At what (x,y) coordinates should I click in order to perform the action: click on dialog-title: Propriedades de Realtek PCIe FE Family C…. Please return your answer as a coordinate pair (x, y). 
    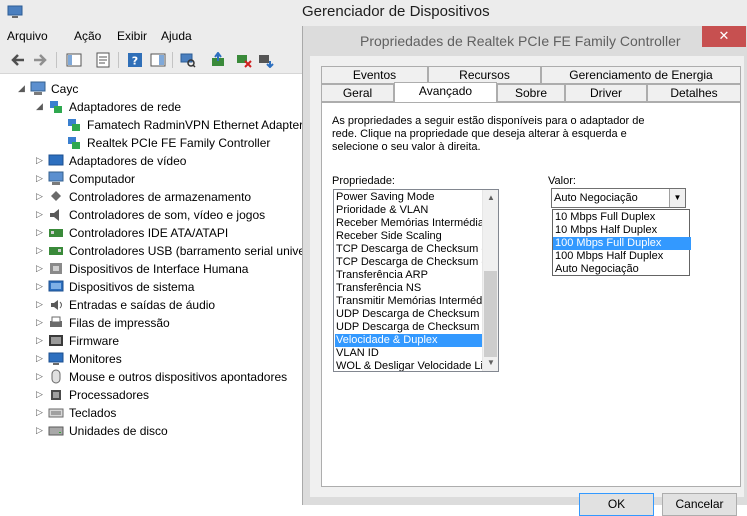
    Looking at the image, I should click on (520, 41).